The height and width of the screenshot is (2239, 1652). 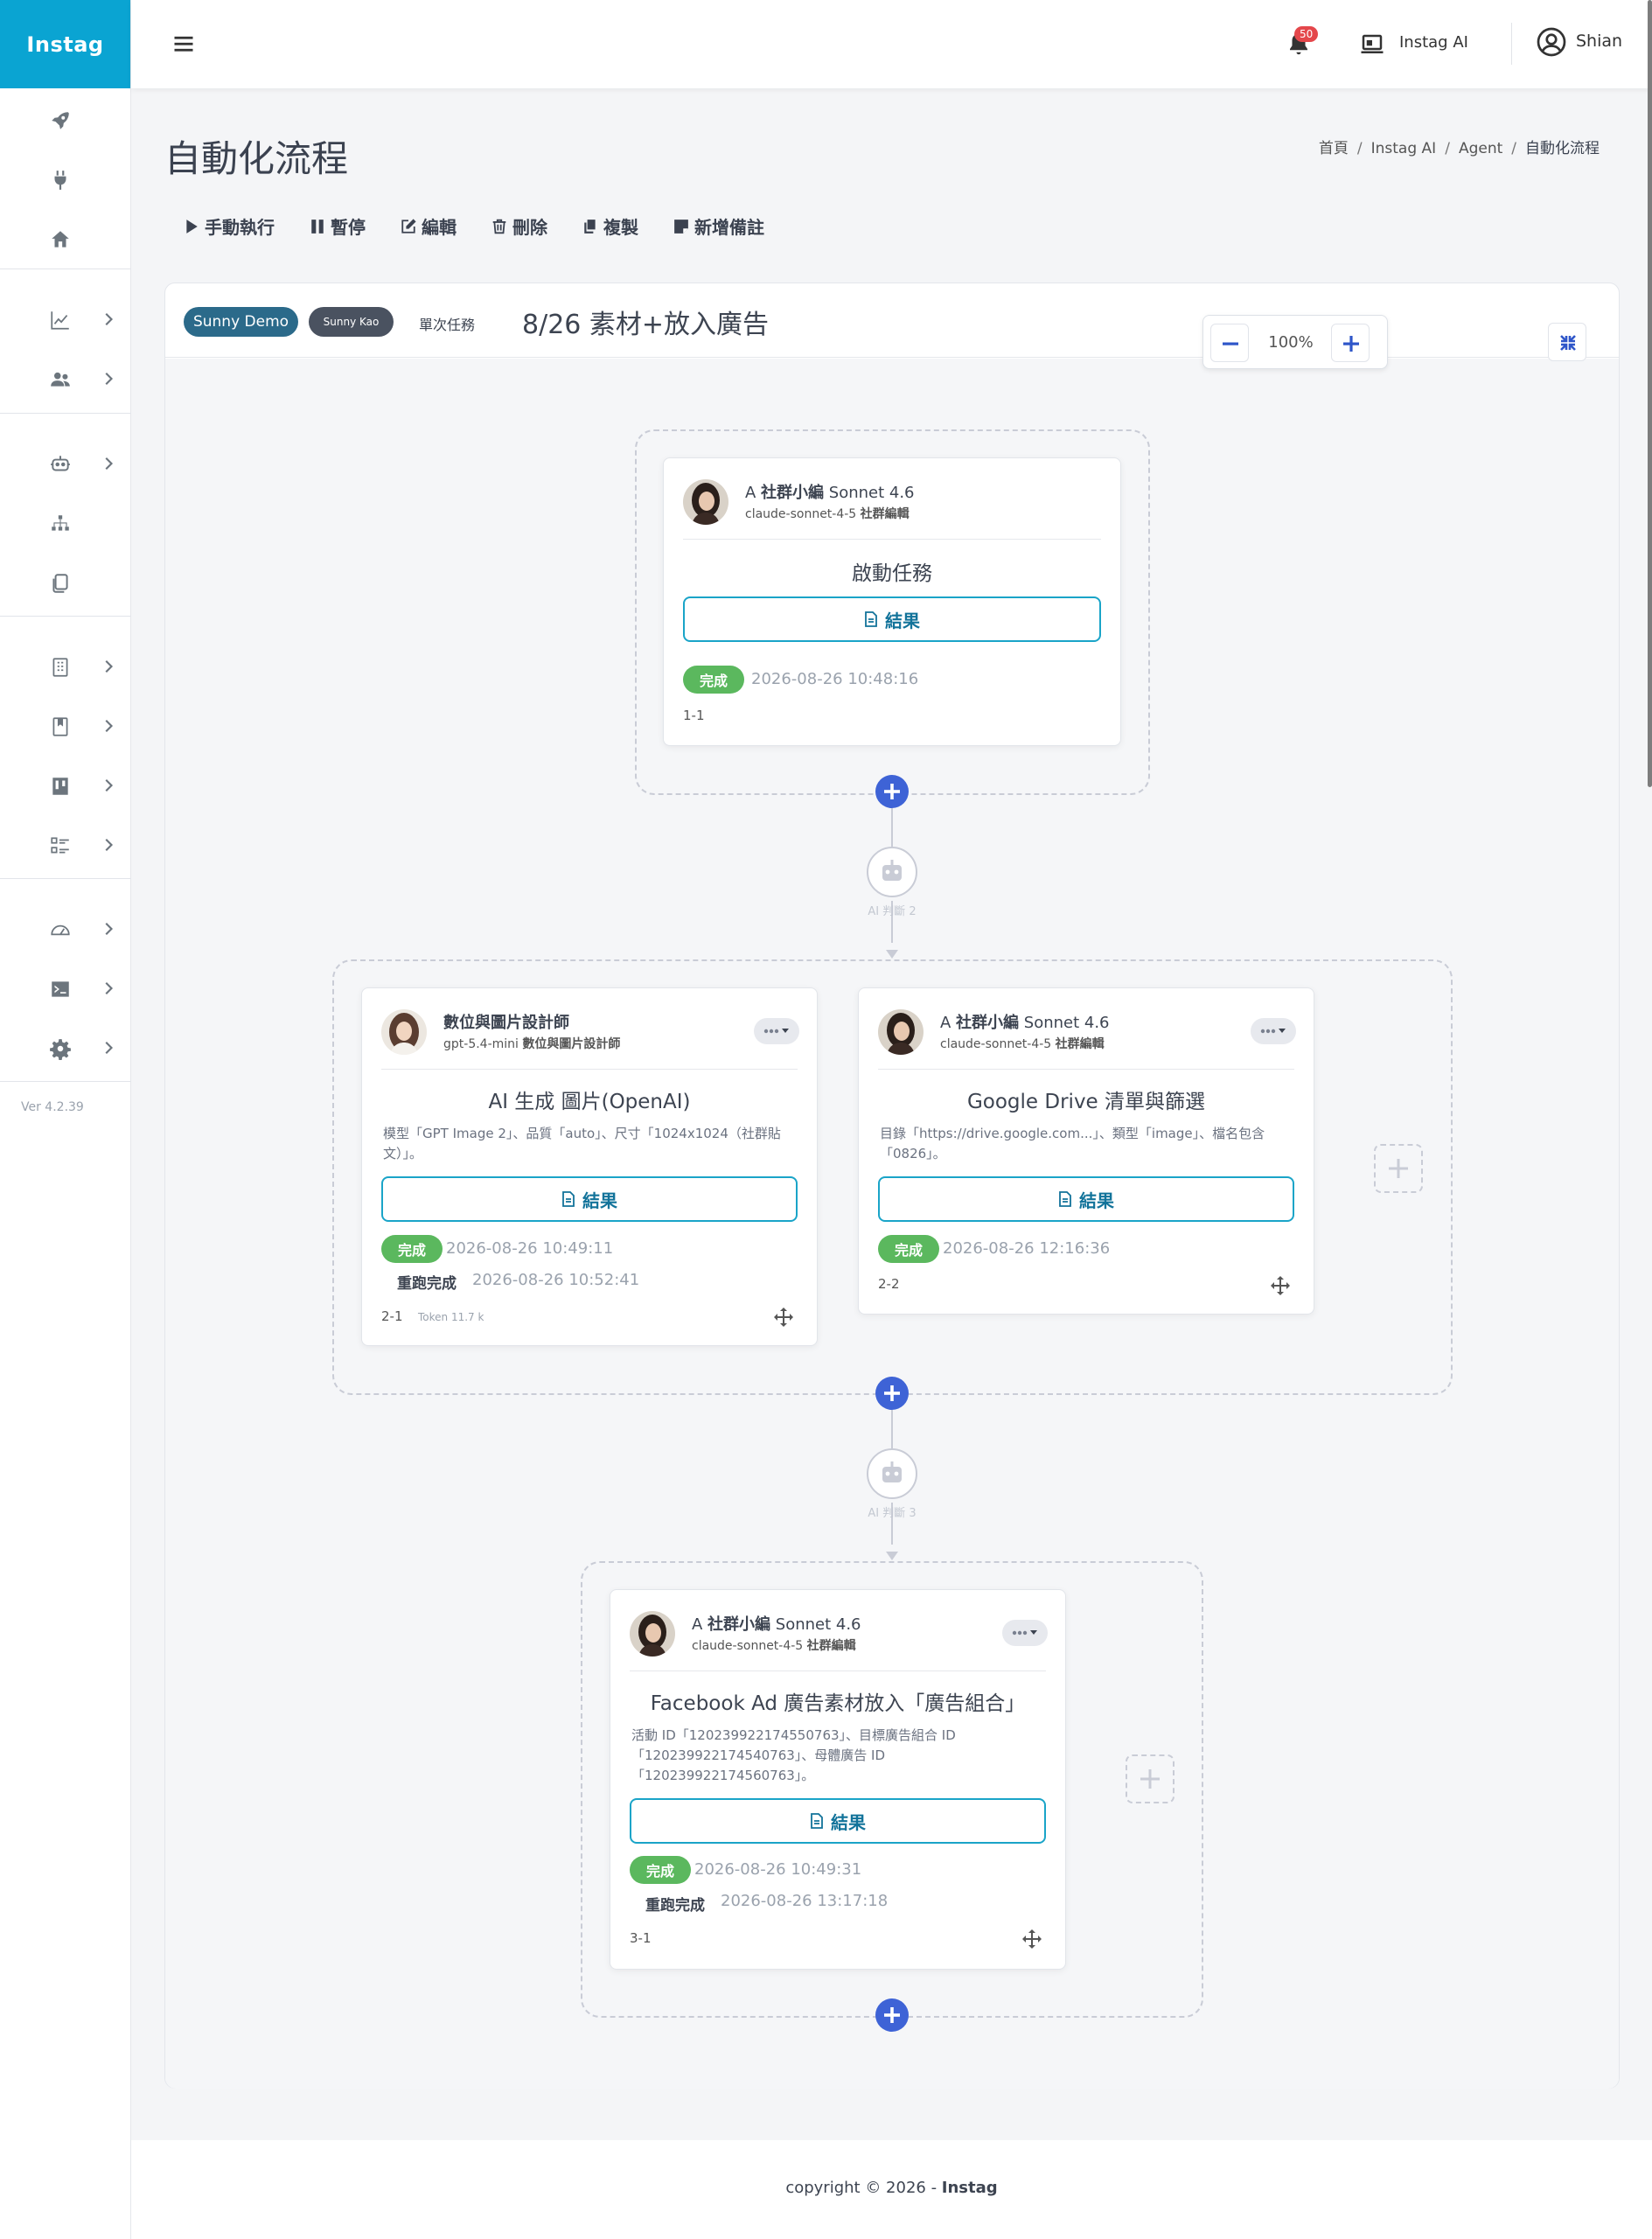 What do you see at coordinates (556, 1280) in the screenshot?
I see `rerun-time: 2026-08-26 10:52:41` at bounding box center [556, 1280].